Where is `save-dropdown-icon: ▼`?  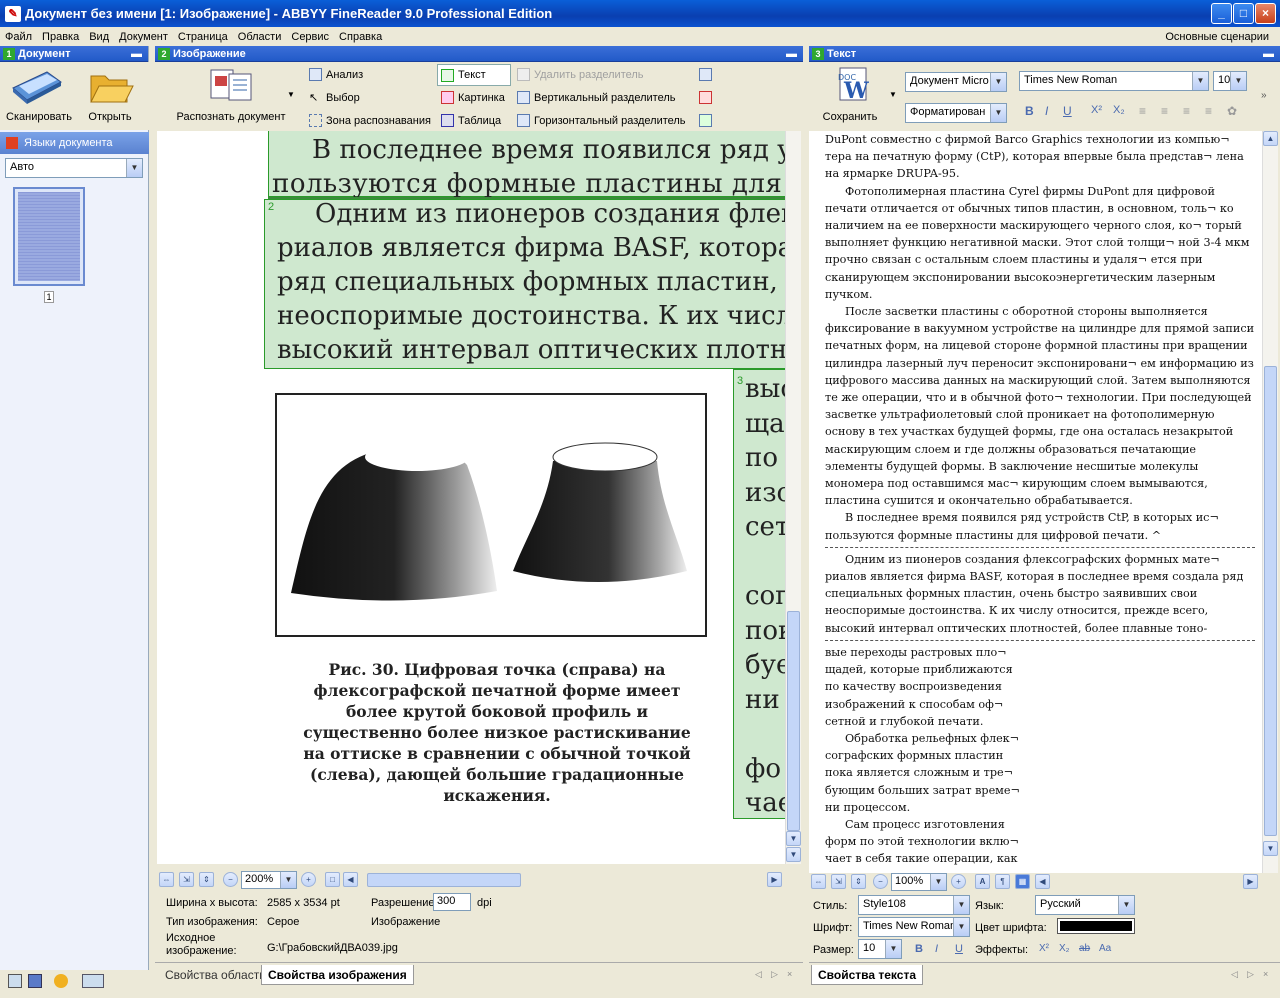 save-dropdown-icon: ▼ is located at coordinates (893, 94).